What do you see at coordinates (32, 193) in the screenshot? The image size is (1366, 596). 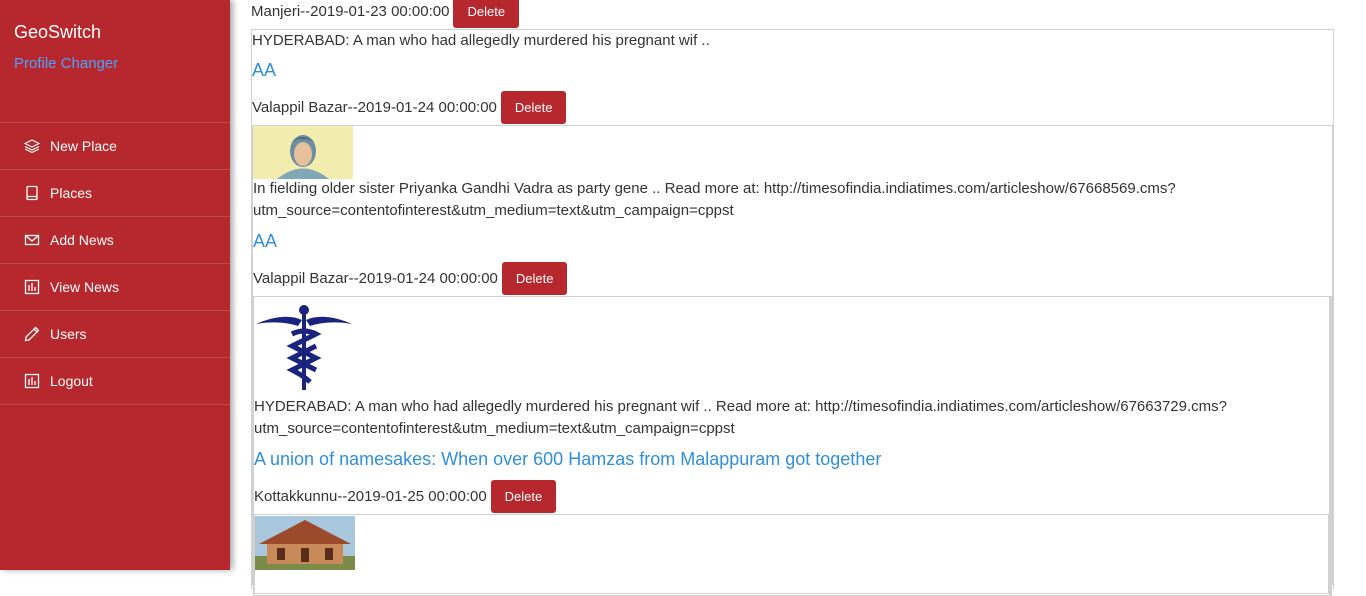 I see `tablet-icon` at bounding box center [32, 193].